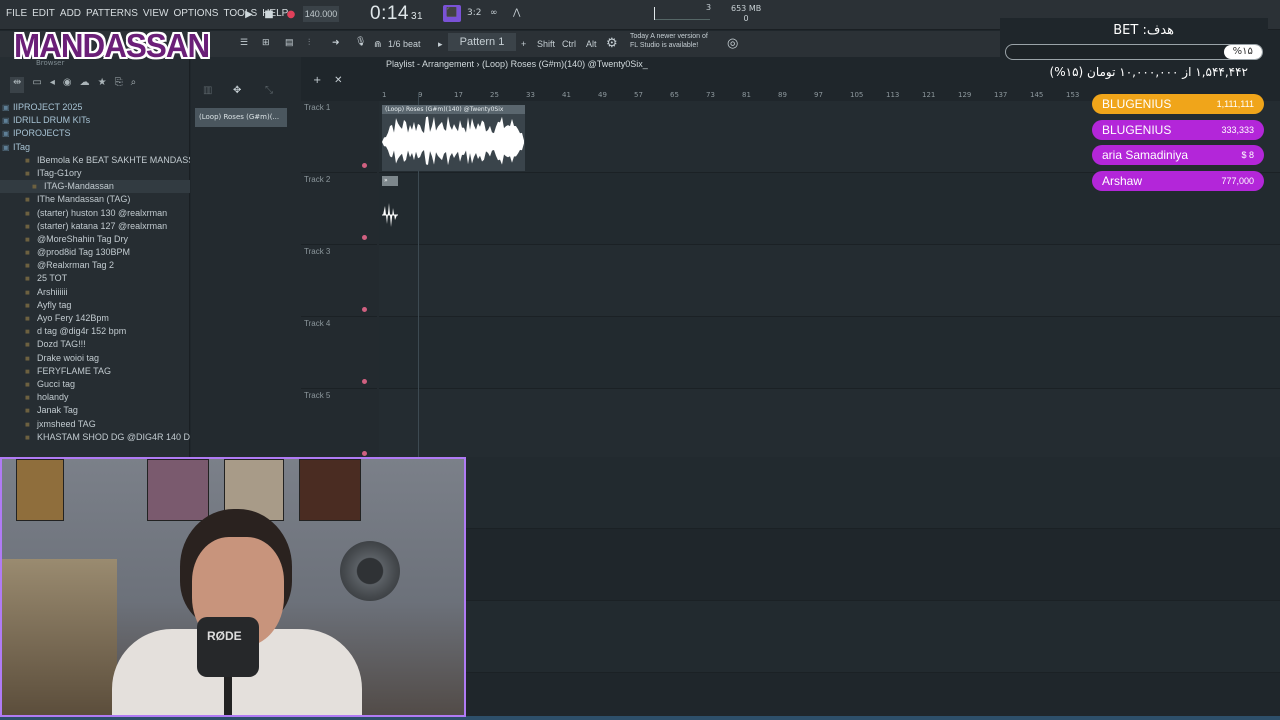 This screenshot has height=720, width=1280. I want to click on loop-icon: ∞, so click(494, 13).